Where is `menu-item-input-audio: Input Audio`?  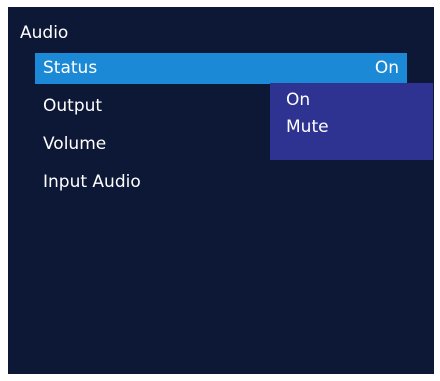 menu-item-input-audio: Input Audio is located at coordinates (221, 182).